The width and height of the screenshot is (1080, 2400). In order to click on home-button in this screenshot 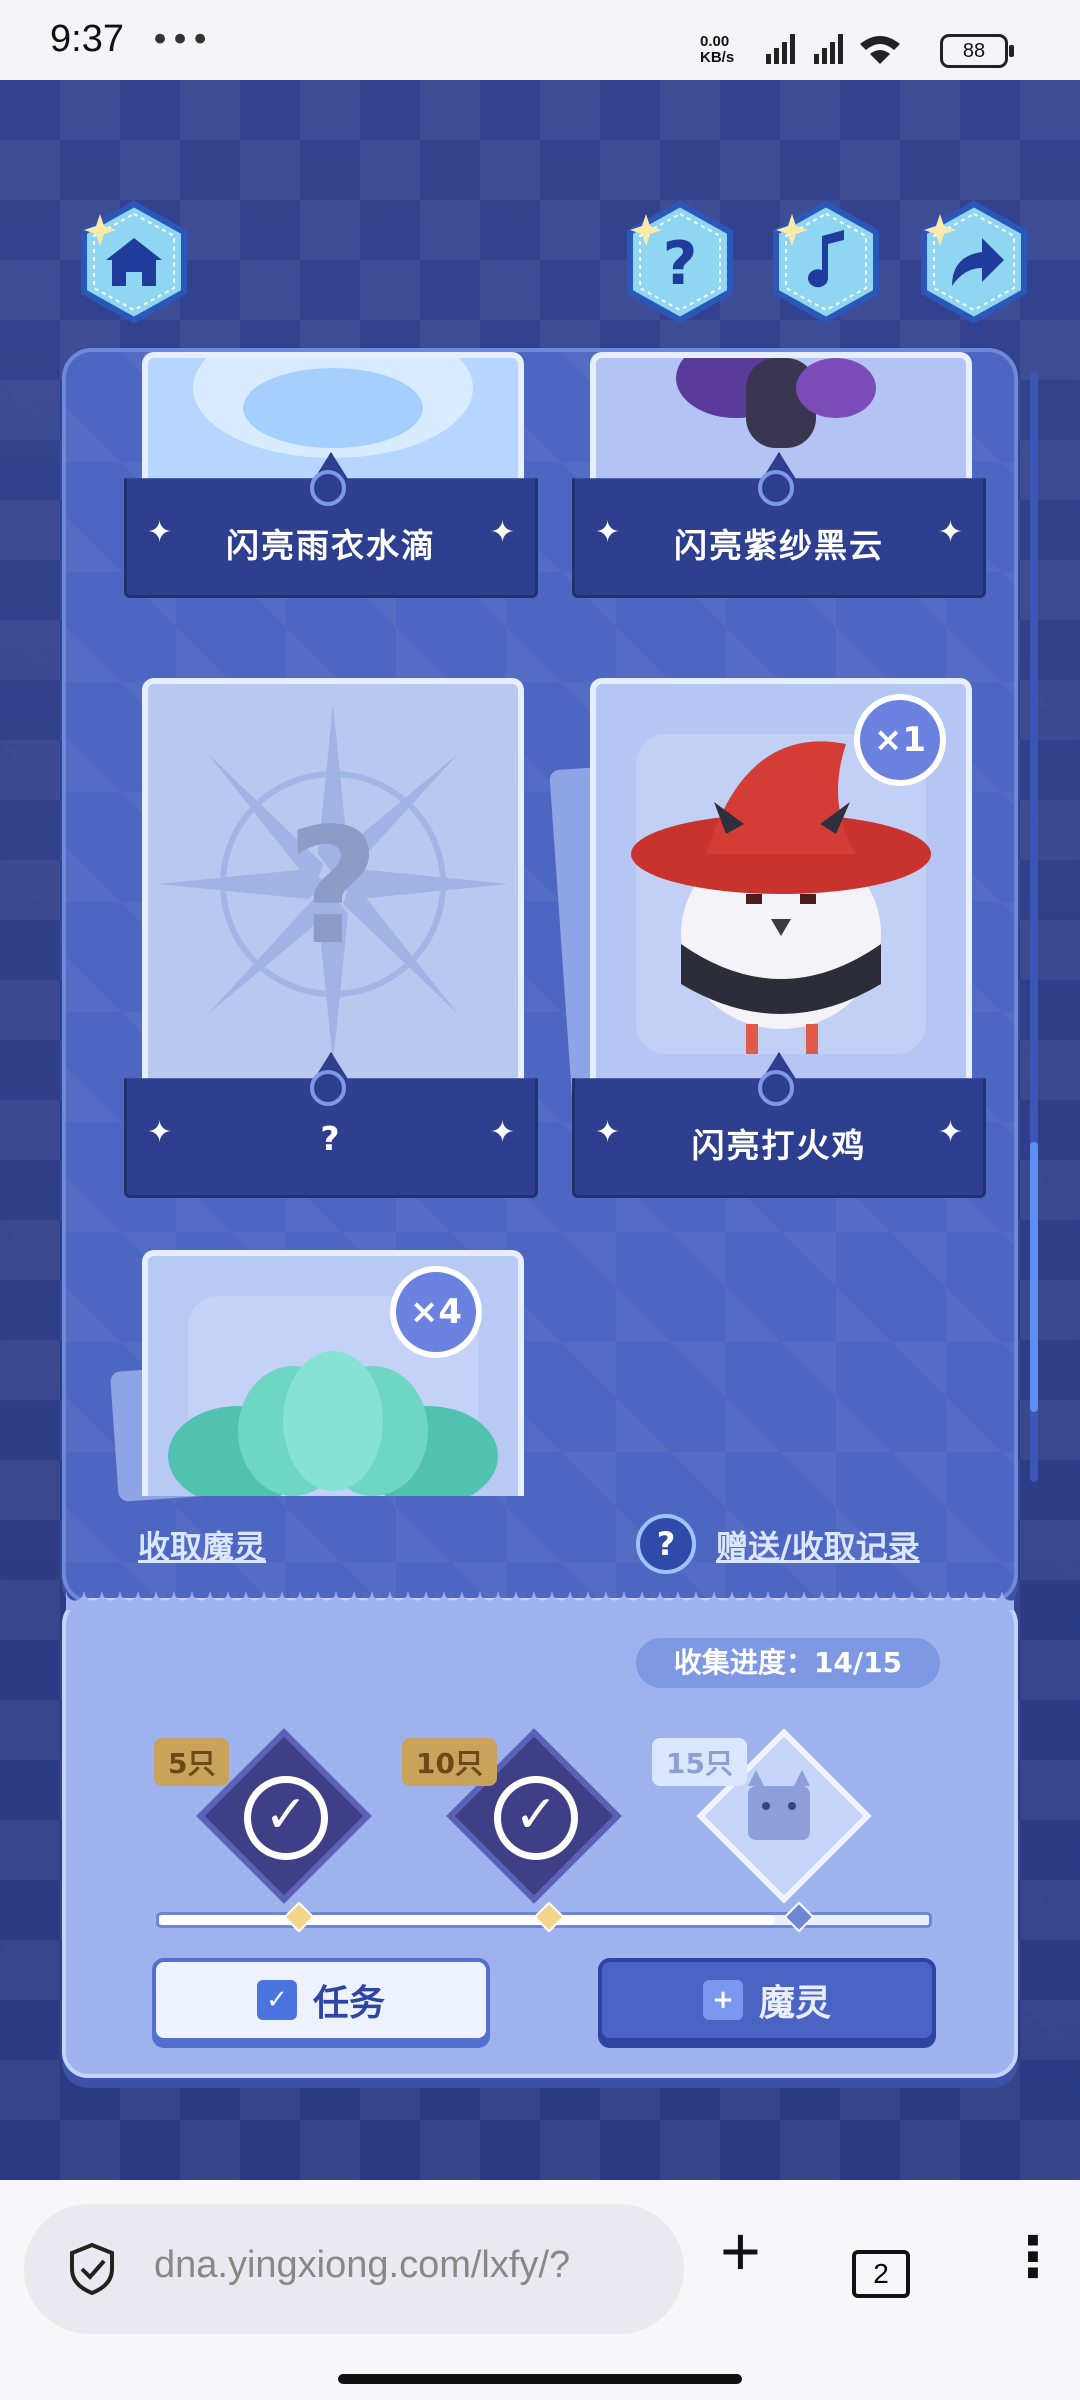, I will do `click(134, 262)`.